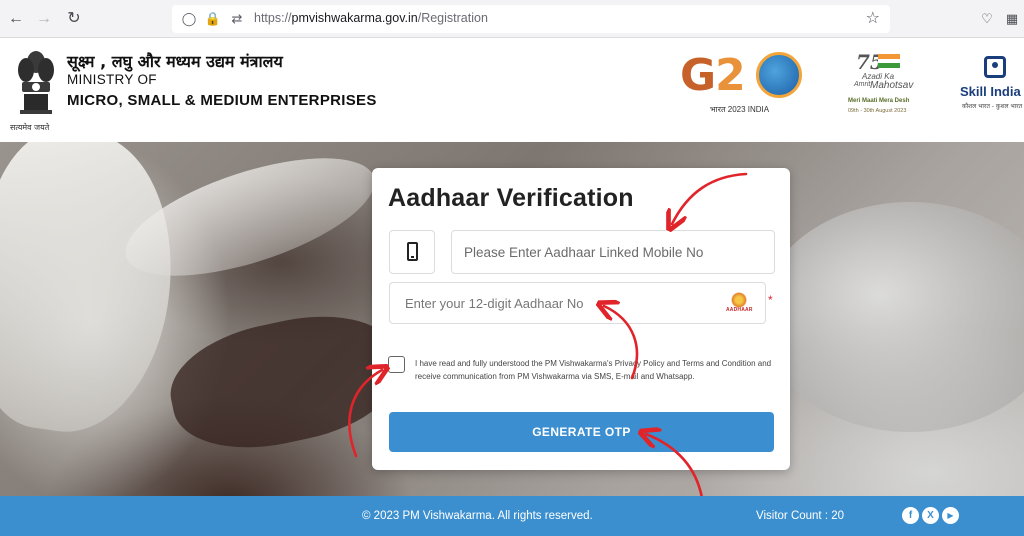 The width and height of the screenshot is (1024, 536). Describe the element at coordinates (44, 19) in the screenshot. I see `forward-icon: →` at that location.